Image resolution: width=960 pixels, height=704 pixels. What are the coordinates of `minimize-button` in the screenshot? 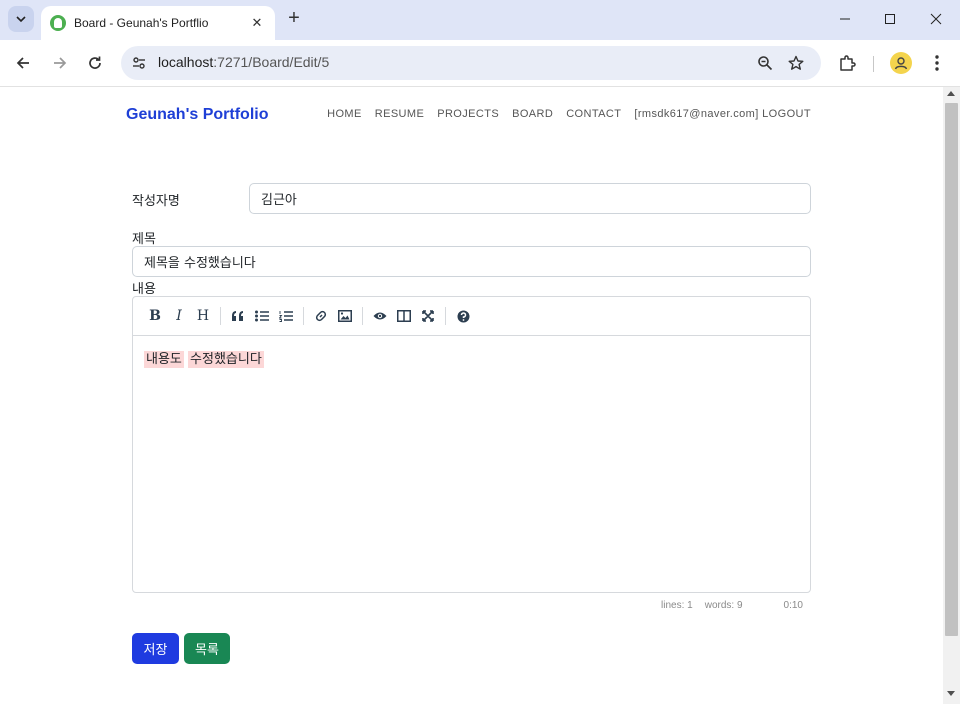 It's located at (845, 19).